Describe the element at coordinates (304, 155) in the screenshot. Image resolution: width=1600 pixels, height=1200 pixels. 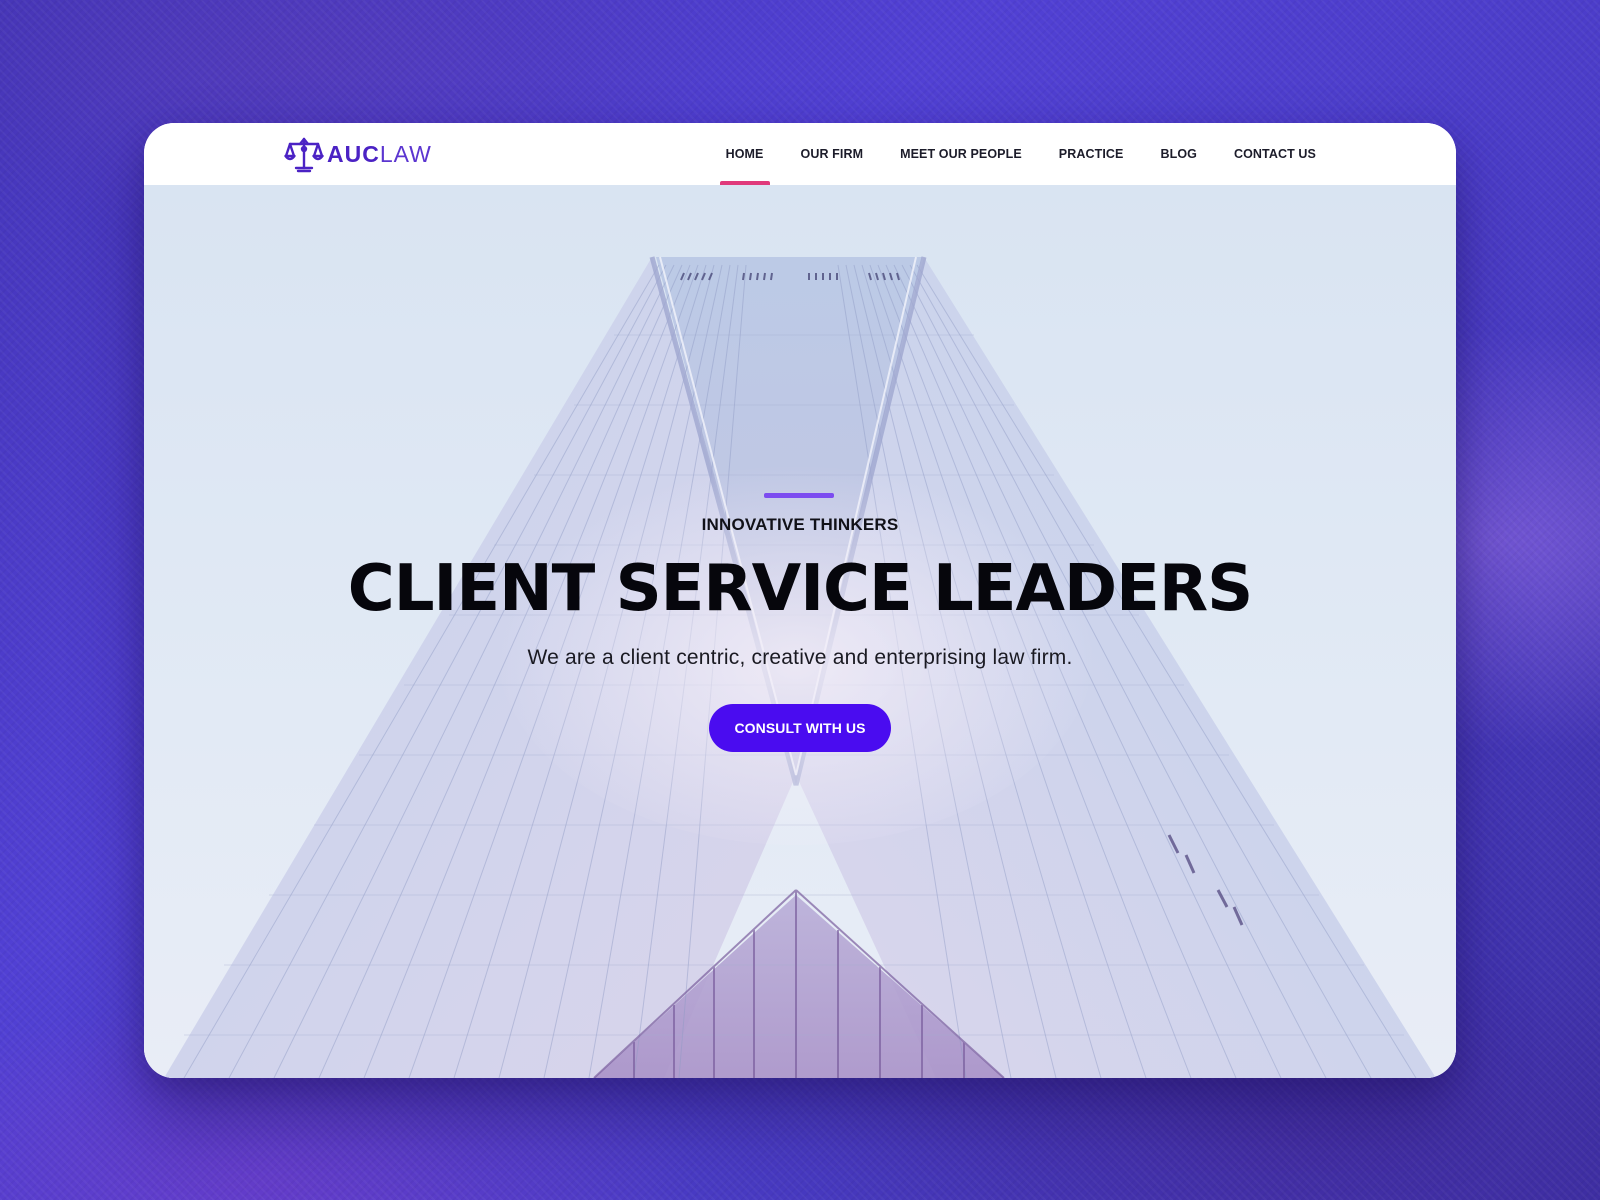
I see `scales-of-justice-icon` at that location.